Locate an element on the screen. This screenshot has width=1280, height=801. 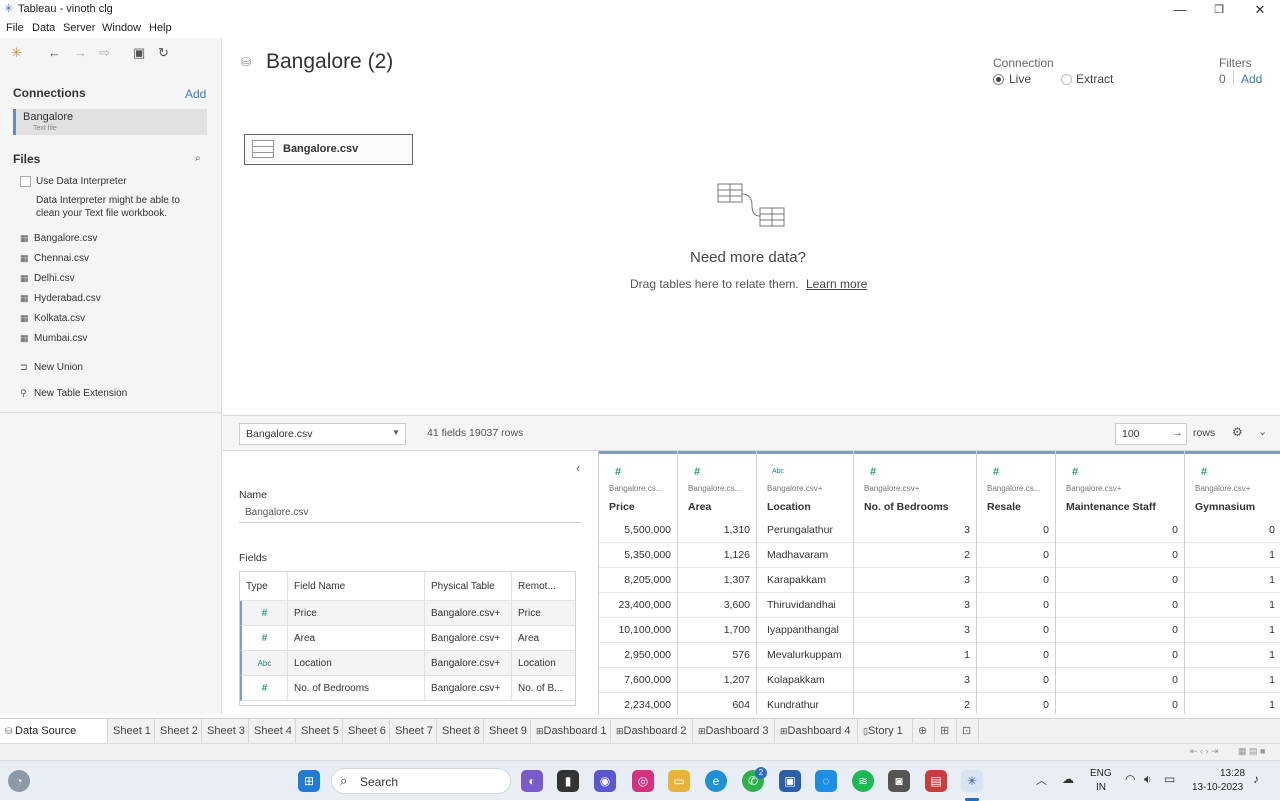
header-type: Type is located at coordinates (264, 586).